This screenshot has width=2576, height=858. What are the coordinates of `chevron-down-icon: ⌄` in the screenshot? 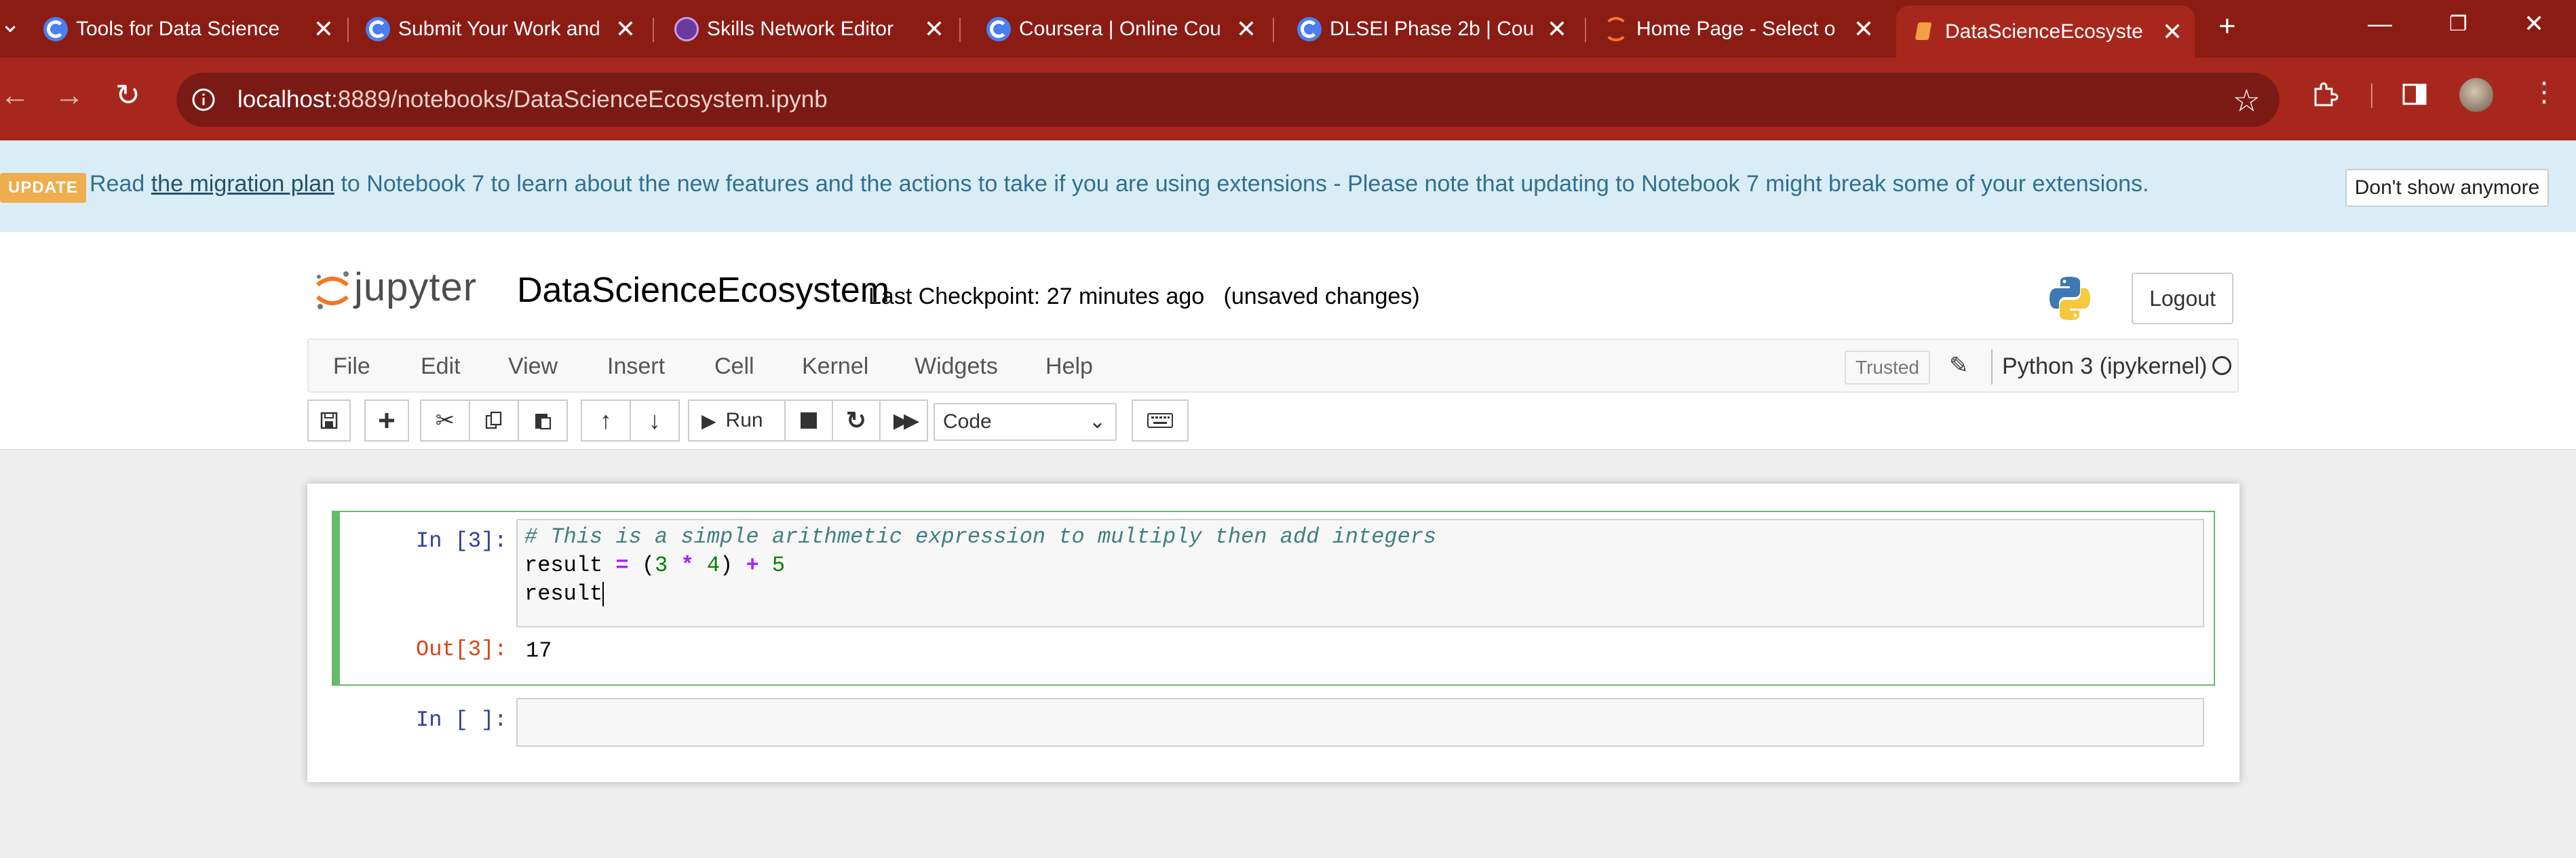 It's located at (1097, 421).